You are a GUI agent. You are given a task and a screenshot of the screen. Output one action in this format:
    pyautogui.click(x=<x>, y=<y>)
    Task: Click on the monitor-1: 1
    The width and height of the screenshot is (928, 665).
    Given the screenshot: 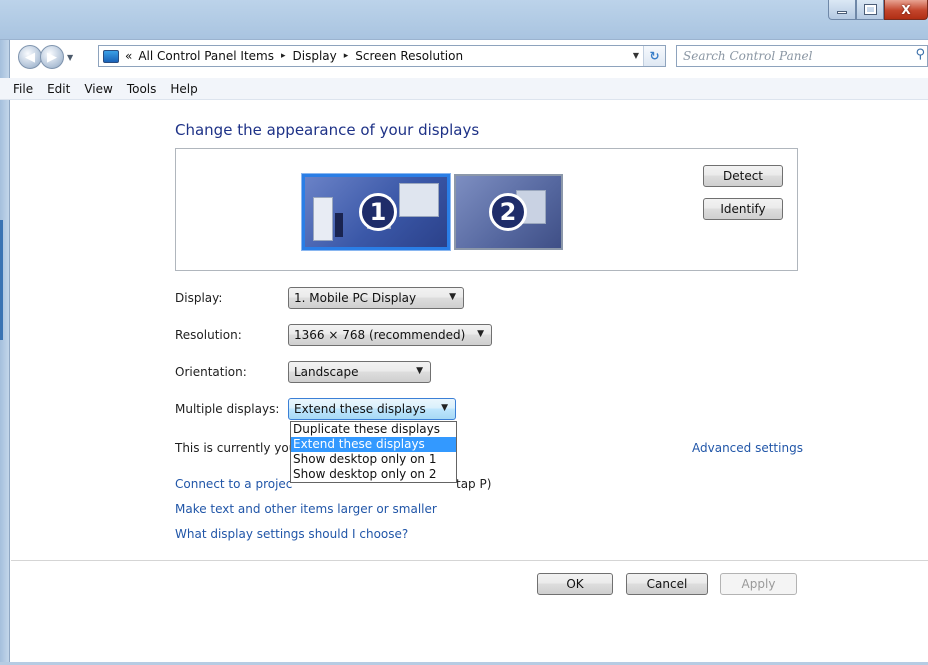 What is the action you would take?
    pyautogui.click(x=376, y=212)
    